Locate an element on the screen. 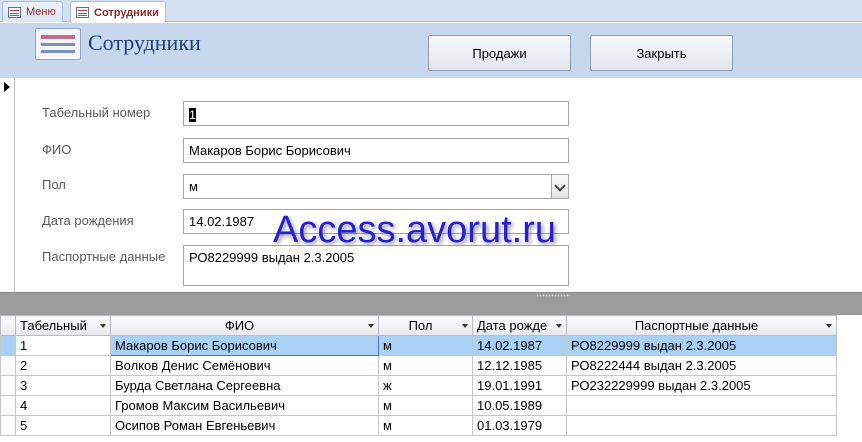 The image size is (862, 442). current-record-arrow-icon is located at coordinates (7, 87).